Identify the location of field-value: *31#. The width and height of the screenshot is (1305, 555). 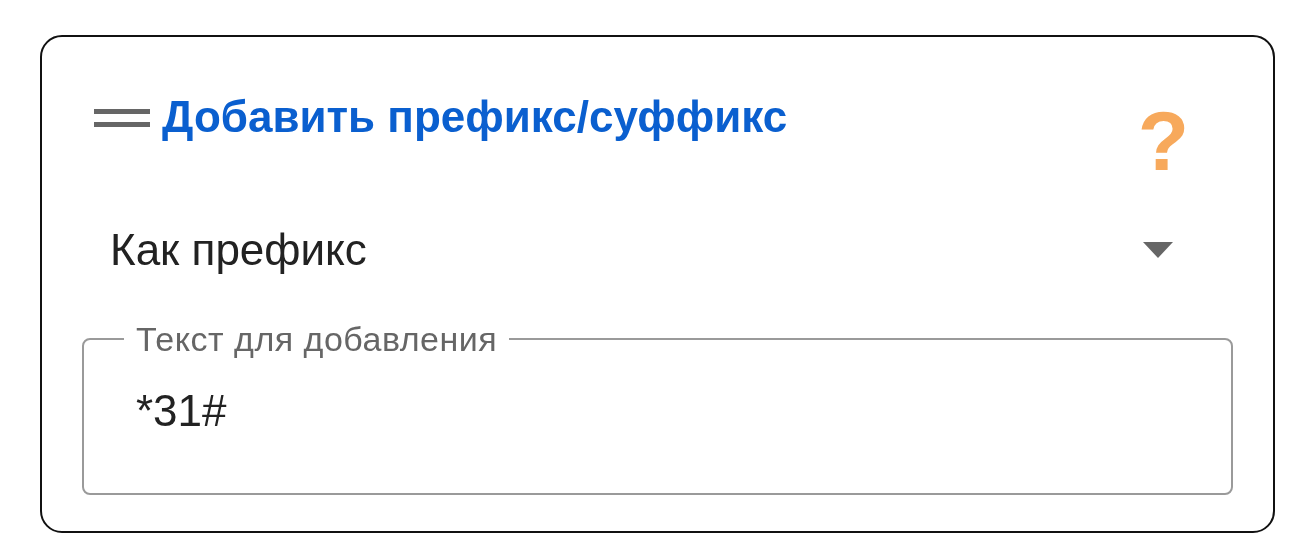
(182, 411).